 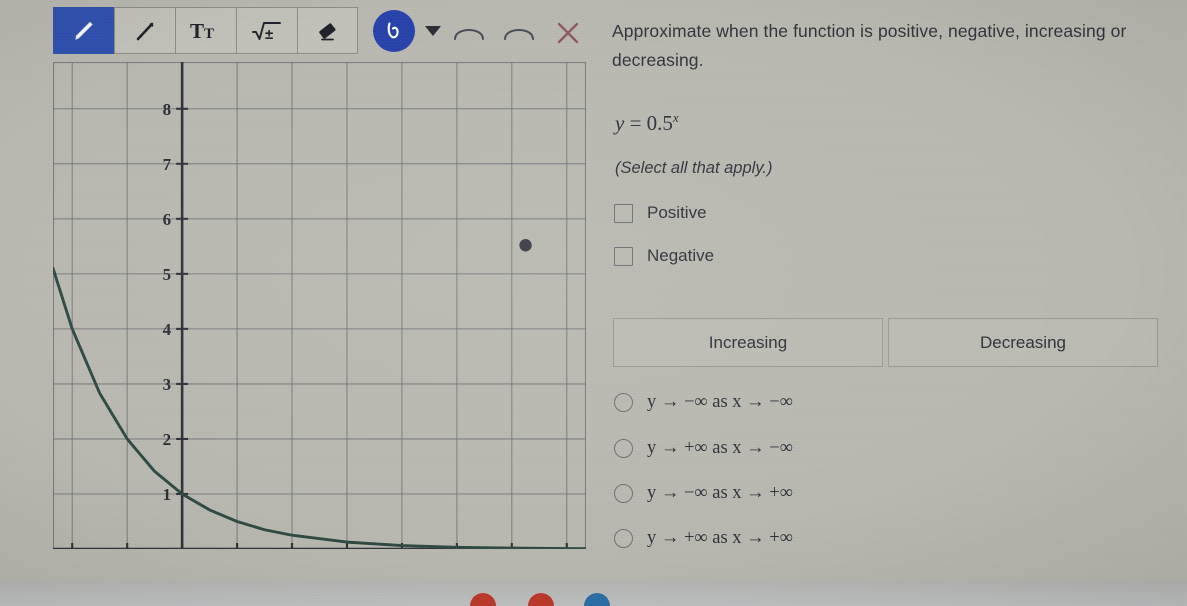 What do you see at coordinates (720, 493) in the screenshot?
I see `radio-label-2: y → −∞ as x → +∞` at bounding box center [720, 493].